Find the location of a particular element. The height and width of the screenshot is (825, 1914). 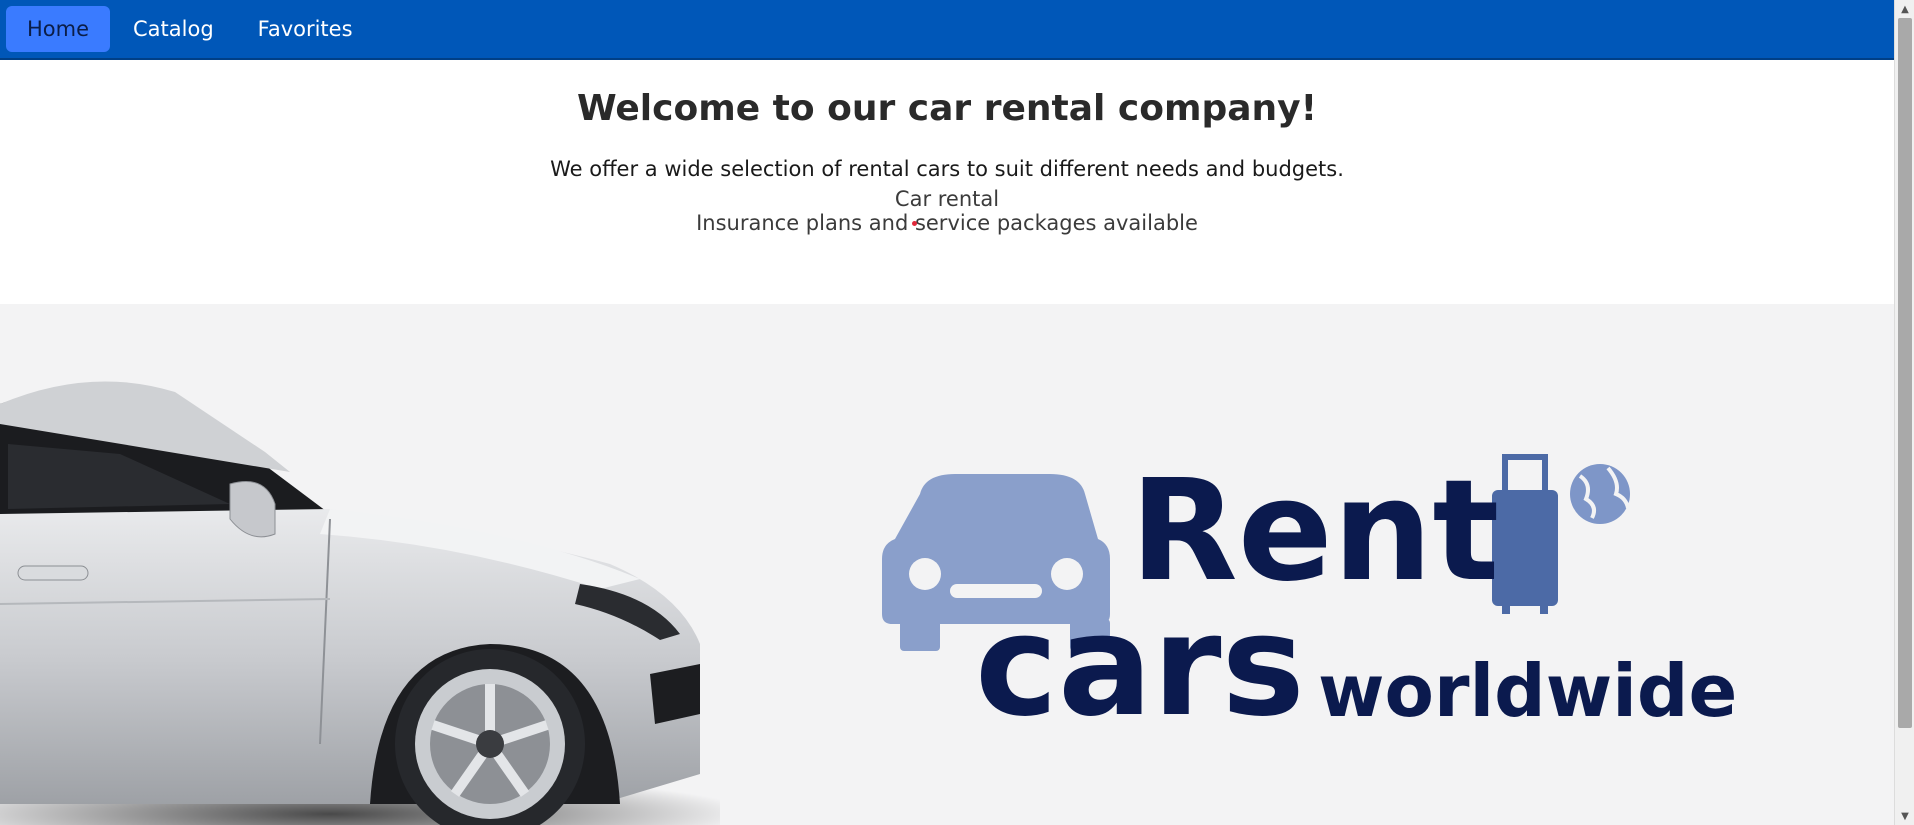

scroll-down-arrow-icon: ▼ is located at coordinates (1904, 816).